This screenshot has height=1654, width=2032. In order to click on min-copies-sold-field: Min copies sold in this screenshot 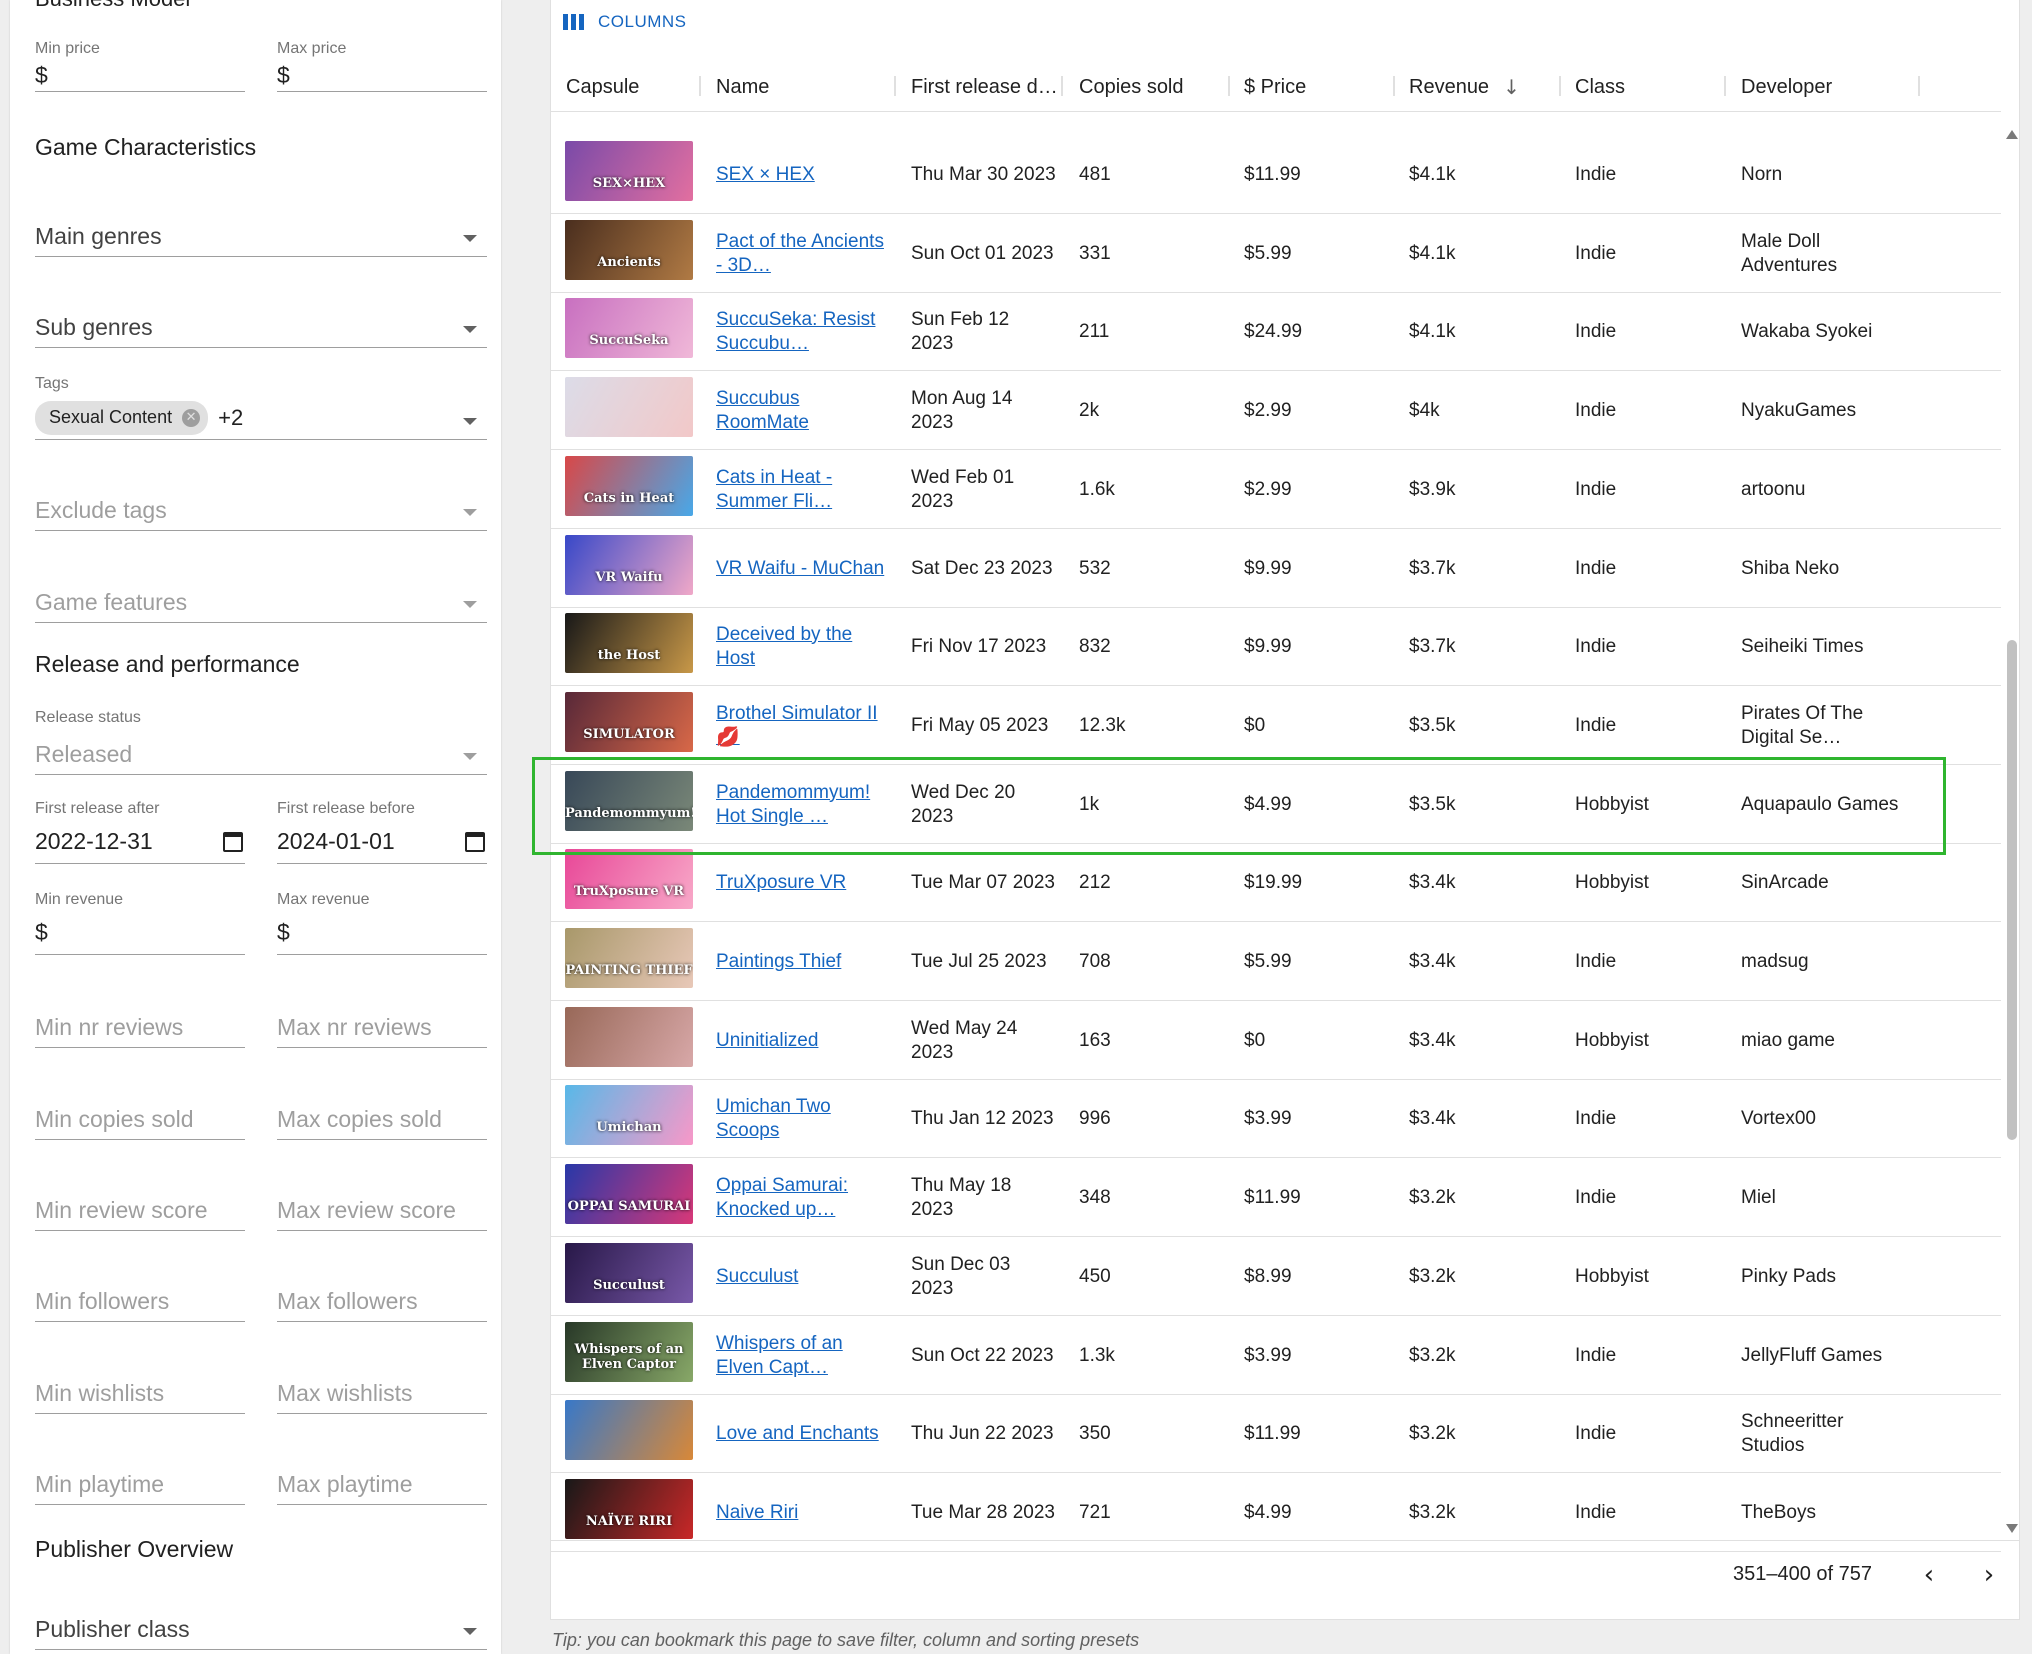, I will do `click(140, 1118)`.